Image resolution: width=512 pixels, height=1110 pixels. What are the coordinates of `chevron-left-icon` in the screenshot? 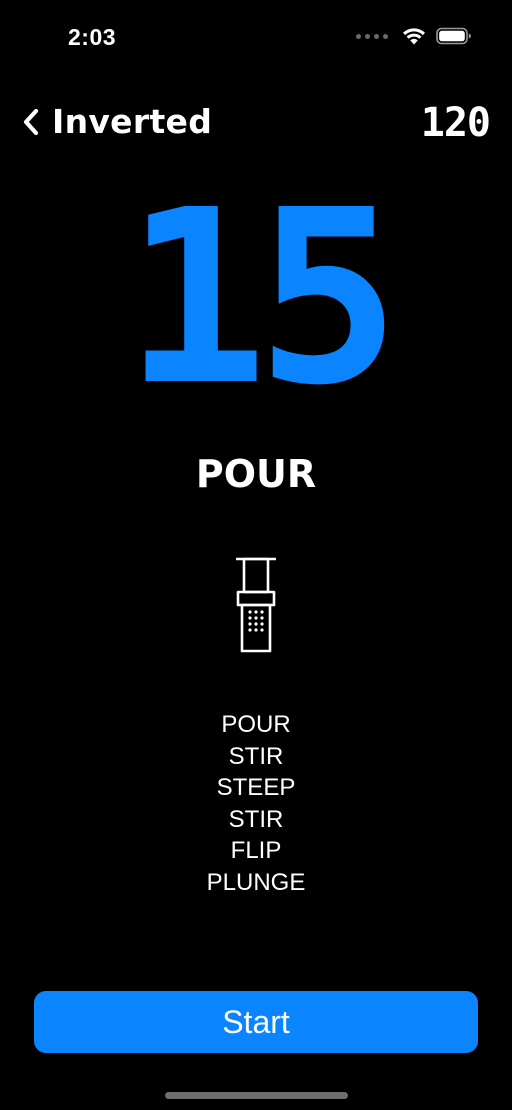 It's located at (31, 121).